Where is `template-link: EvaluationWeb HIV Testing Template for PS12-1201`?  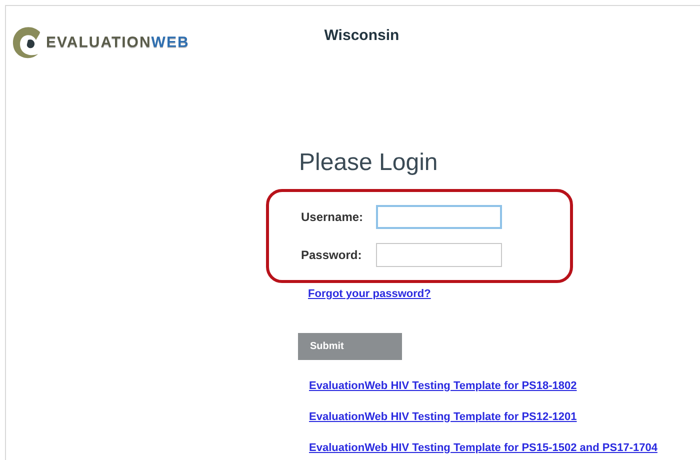
template-link: EvaluationWeb HIV Testing Template for PS12-1201 is located at coordinates (483, 416).